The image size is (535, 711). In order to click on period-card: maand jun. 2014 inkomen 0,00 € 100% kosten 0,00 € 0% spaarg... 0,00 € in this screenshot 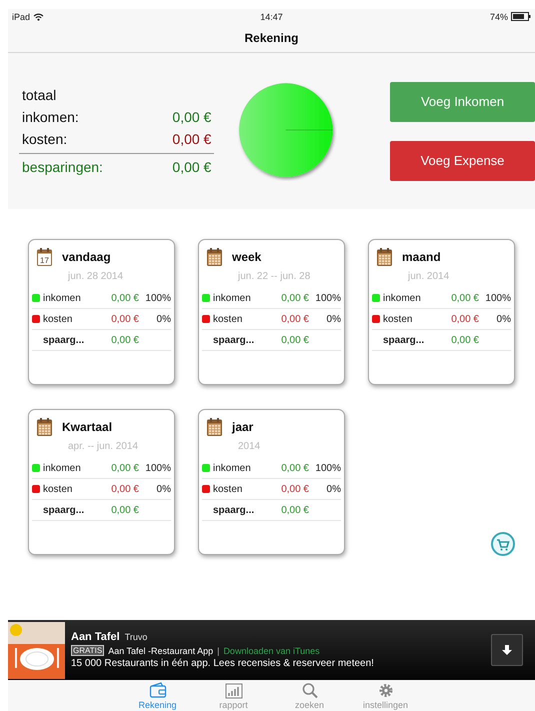, I will do `click(441, 312)`.